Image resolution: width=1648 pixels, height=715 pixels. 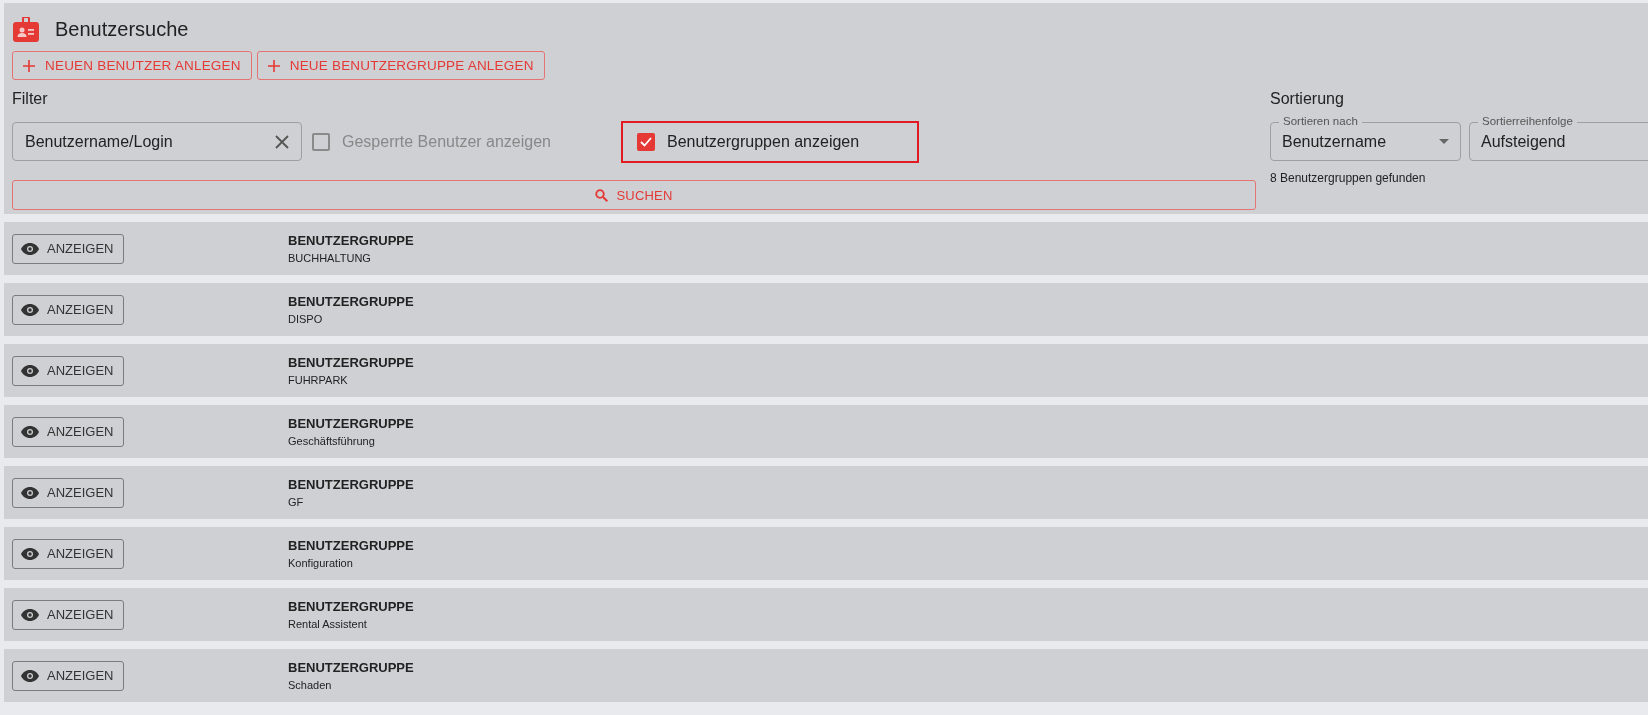 What do you see at coordinates (602, 195) in the screenshot?
I see `search-icon` at bounding box center [602, 195].